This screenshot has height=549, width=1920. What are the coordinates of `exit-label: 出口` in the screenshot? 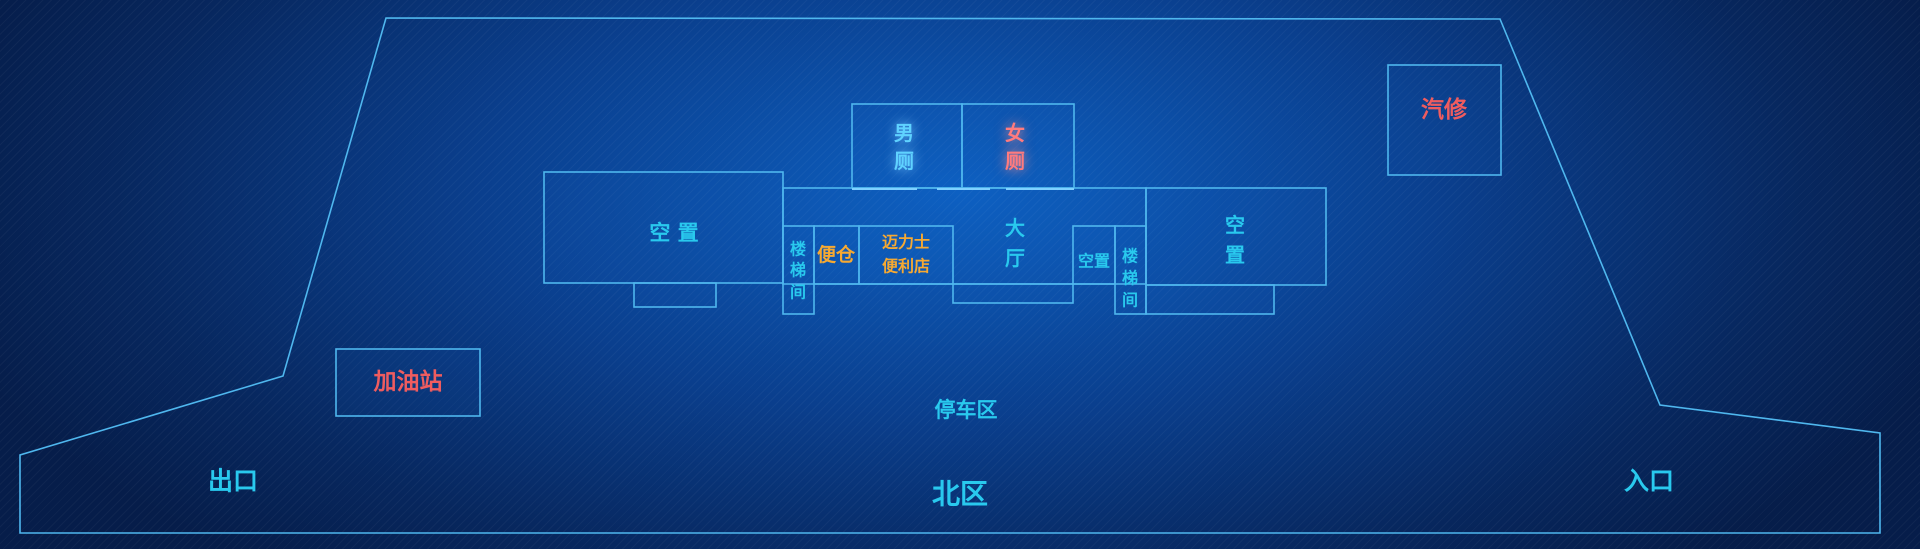 It's located at (233, 481).